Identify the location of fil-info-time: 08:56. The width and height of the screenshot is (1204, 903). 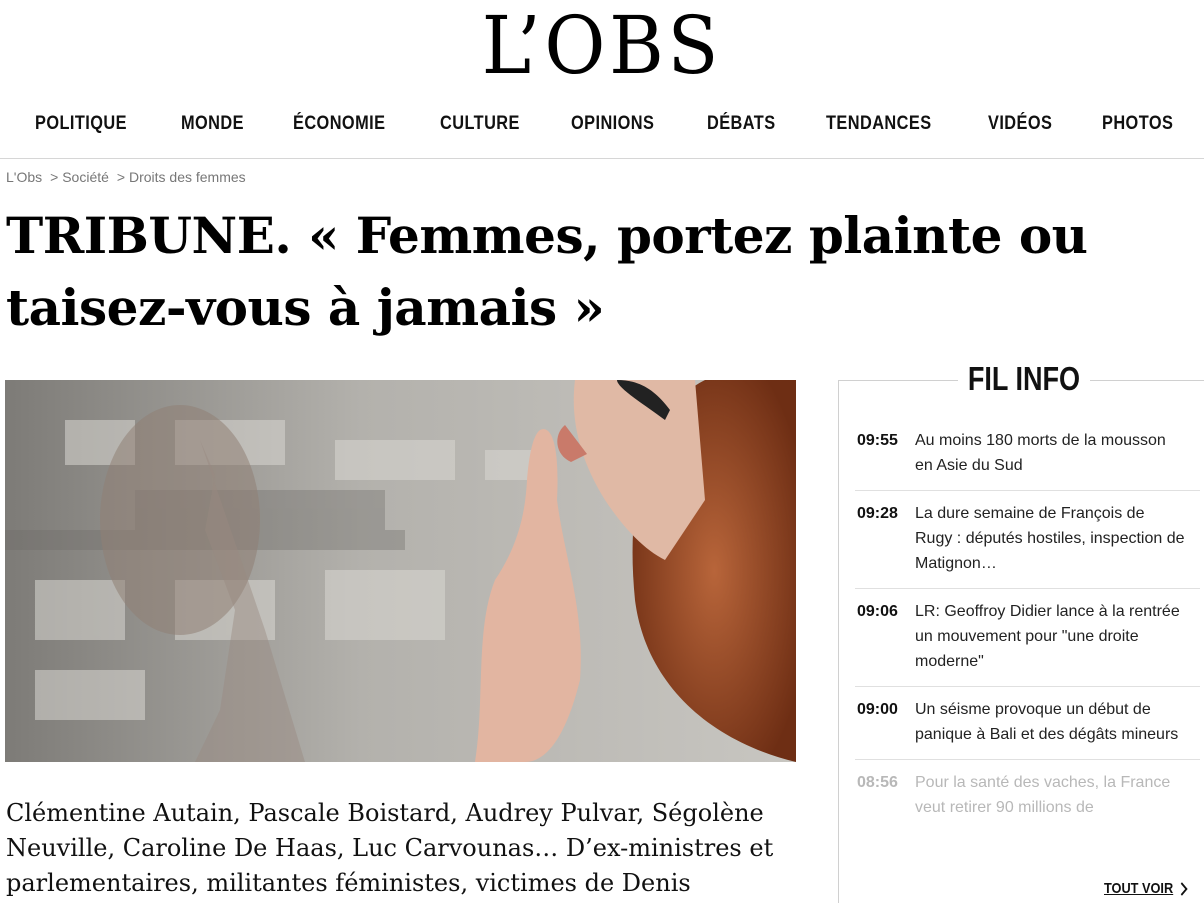
(877, 782).